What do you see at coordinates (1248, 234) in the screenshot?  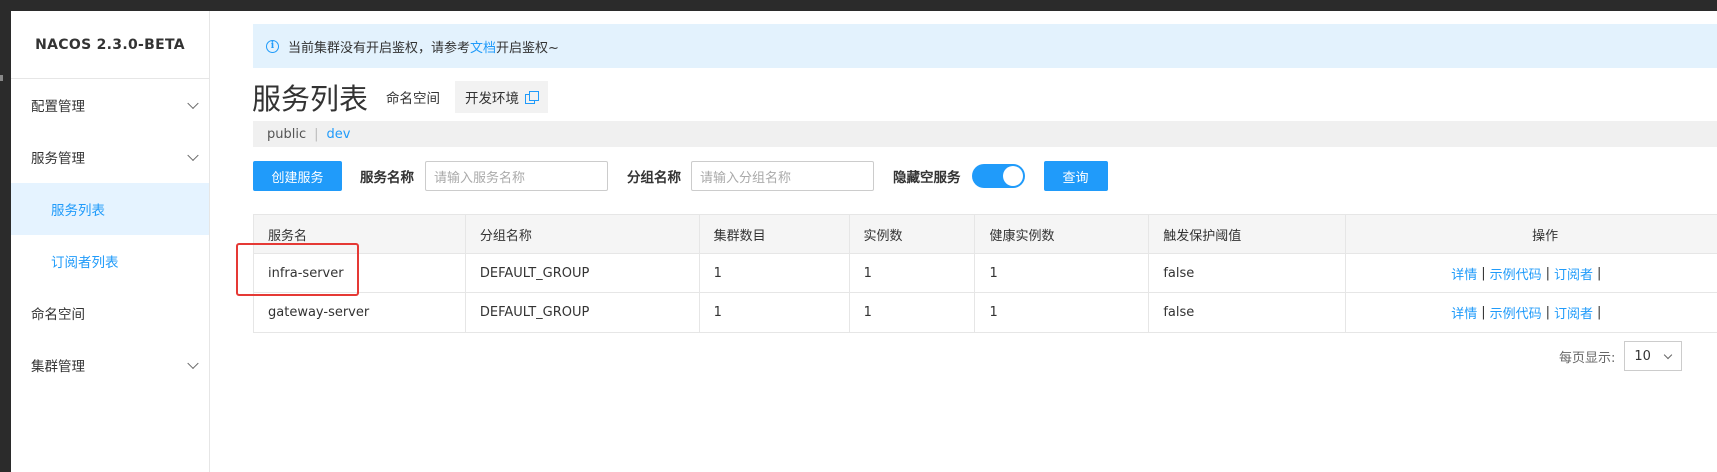 I see `column-header: 触发保护阈值` at bounding box center [1248, 234].